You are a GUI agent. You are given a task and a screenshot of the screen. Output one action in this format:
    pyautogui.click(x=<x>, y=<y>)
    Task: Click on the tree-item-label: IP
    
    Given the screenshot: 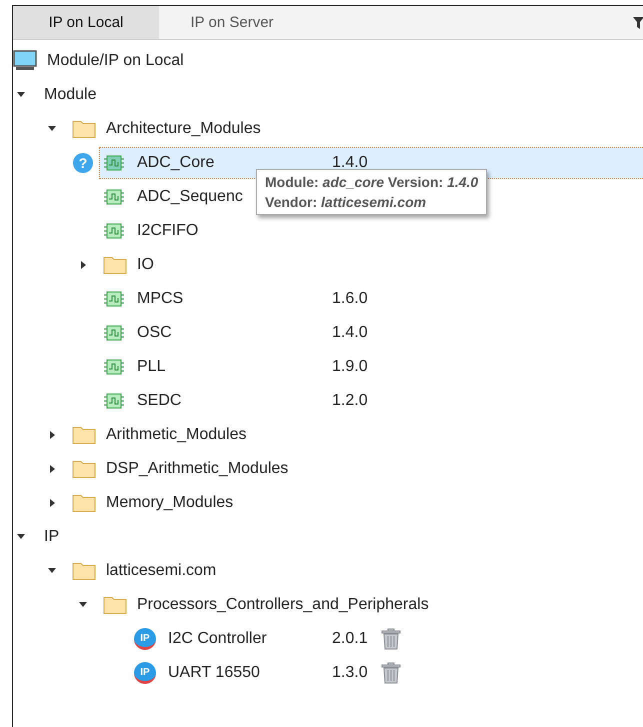 What is the action you would take?
    pyautogui.click(x=52, y=537)
    